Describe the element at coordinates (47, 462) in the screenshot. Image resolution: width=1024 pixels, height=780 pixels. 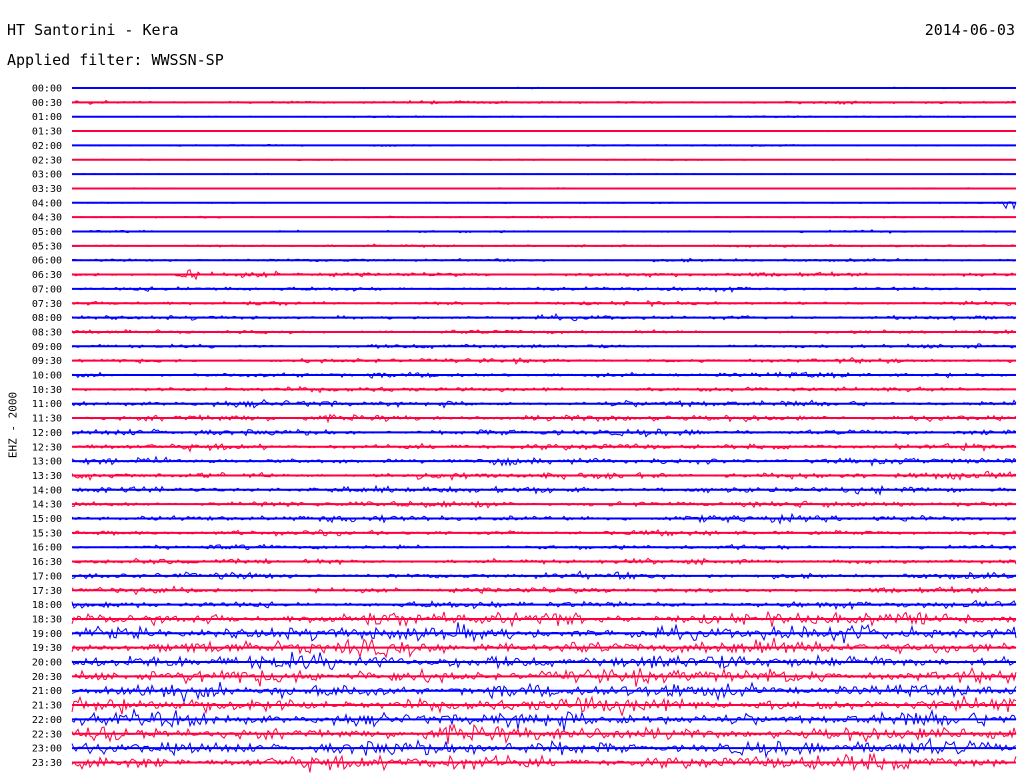
I see `time-label: 13:00` at that location.